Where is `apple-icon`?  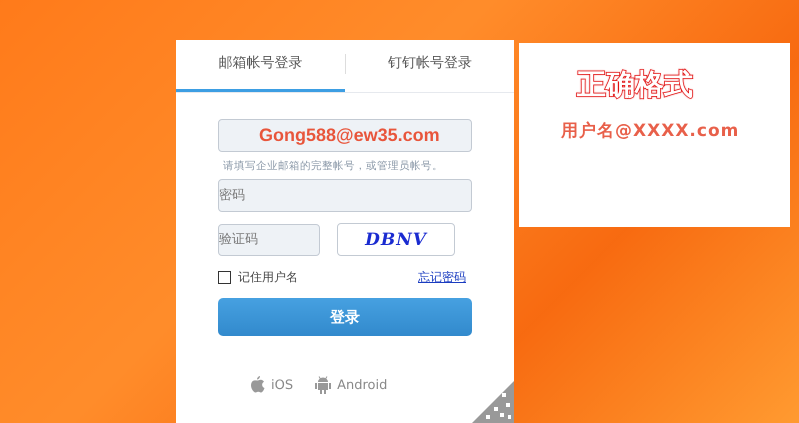 apple-icon is located at coordinates (257, 385).